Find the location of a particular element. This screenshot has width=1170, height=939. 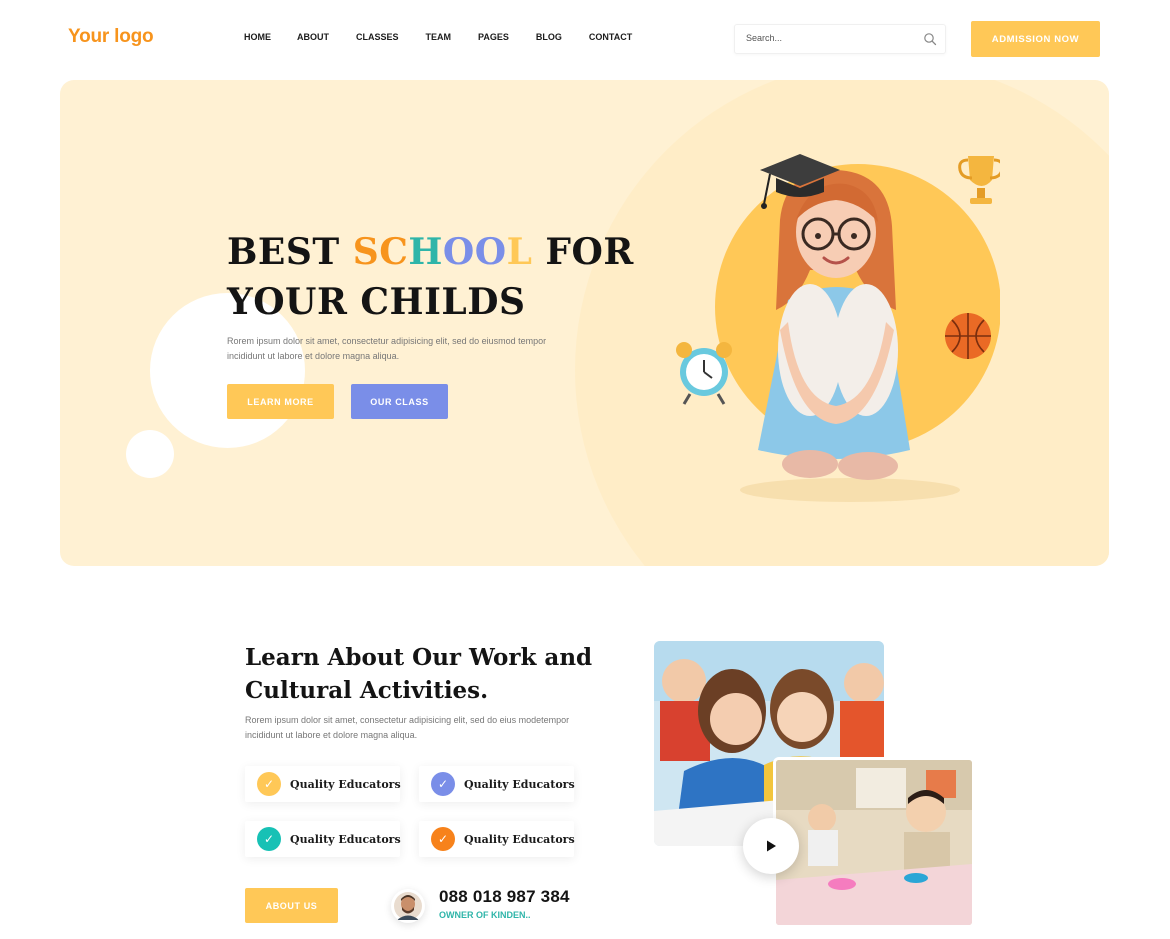

owner-phone: 088 018 987 384 is located at coordinates (504, 897).